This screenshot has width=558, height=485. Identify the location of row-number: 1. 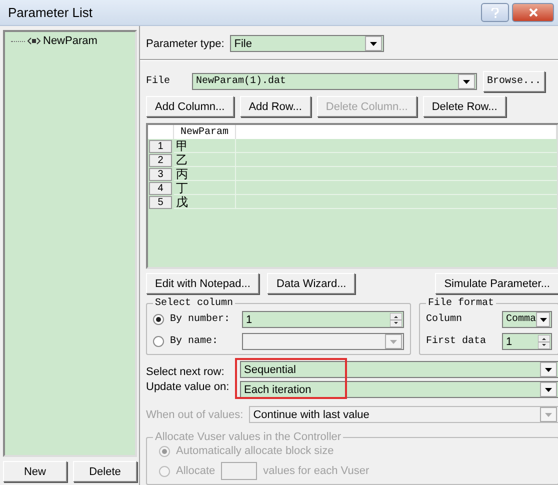
(160, 146).